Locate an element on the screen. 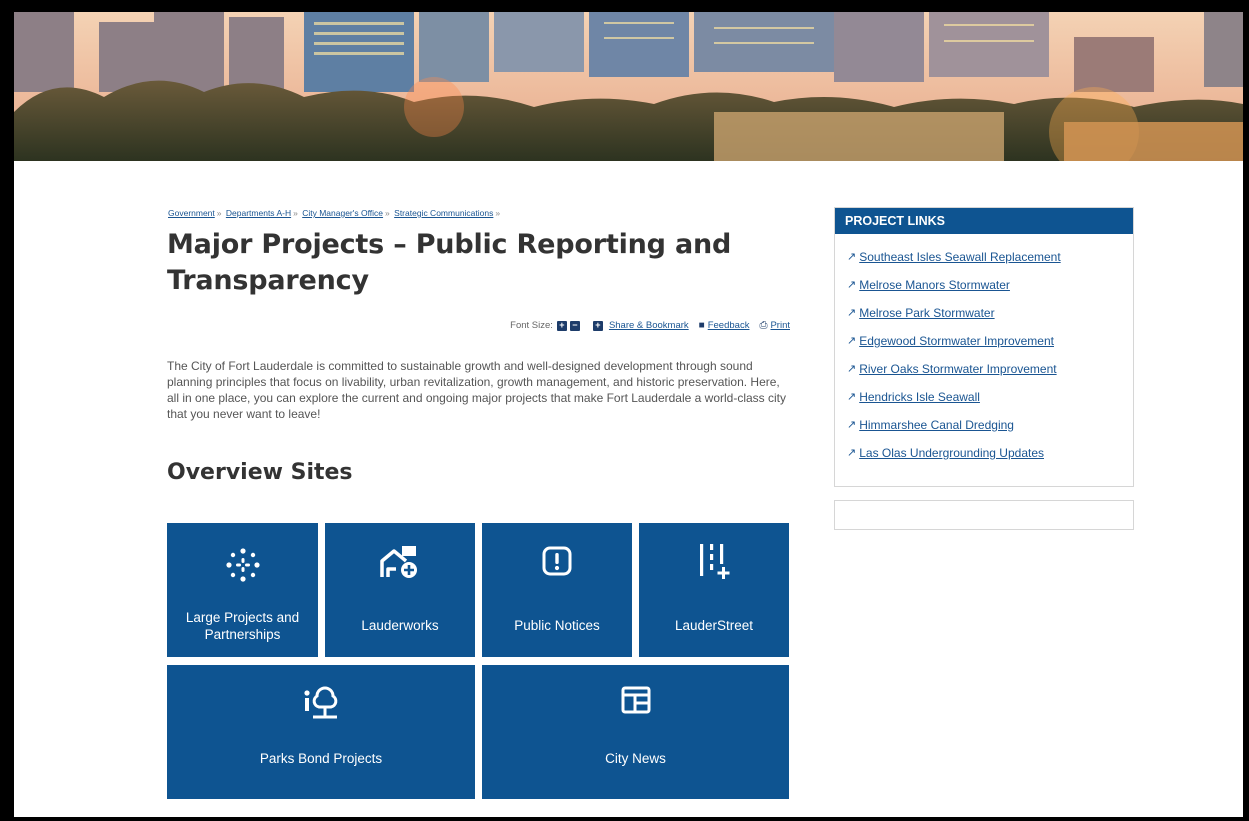  project-link: Las Olas Undergrounding Updates is located at coordinates (951, 453).